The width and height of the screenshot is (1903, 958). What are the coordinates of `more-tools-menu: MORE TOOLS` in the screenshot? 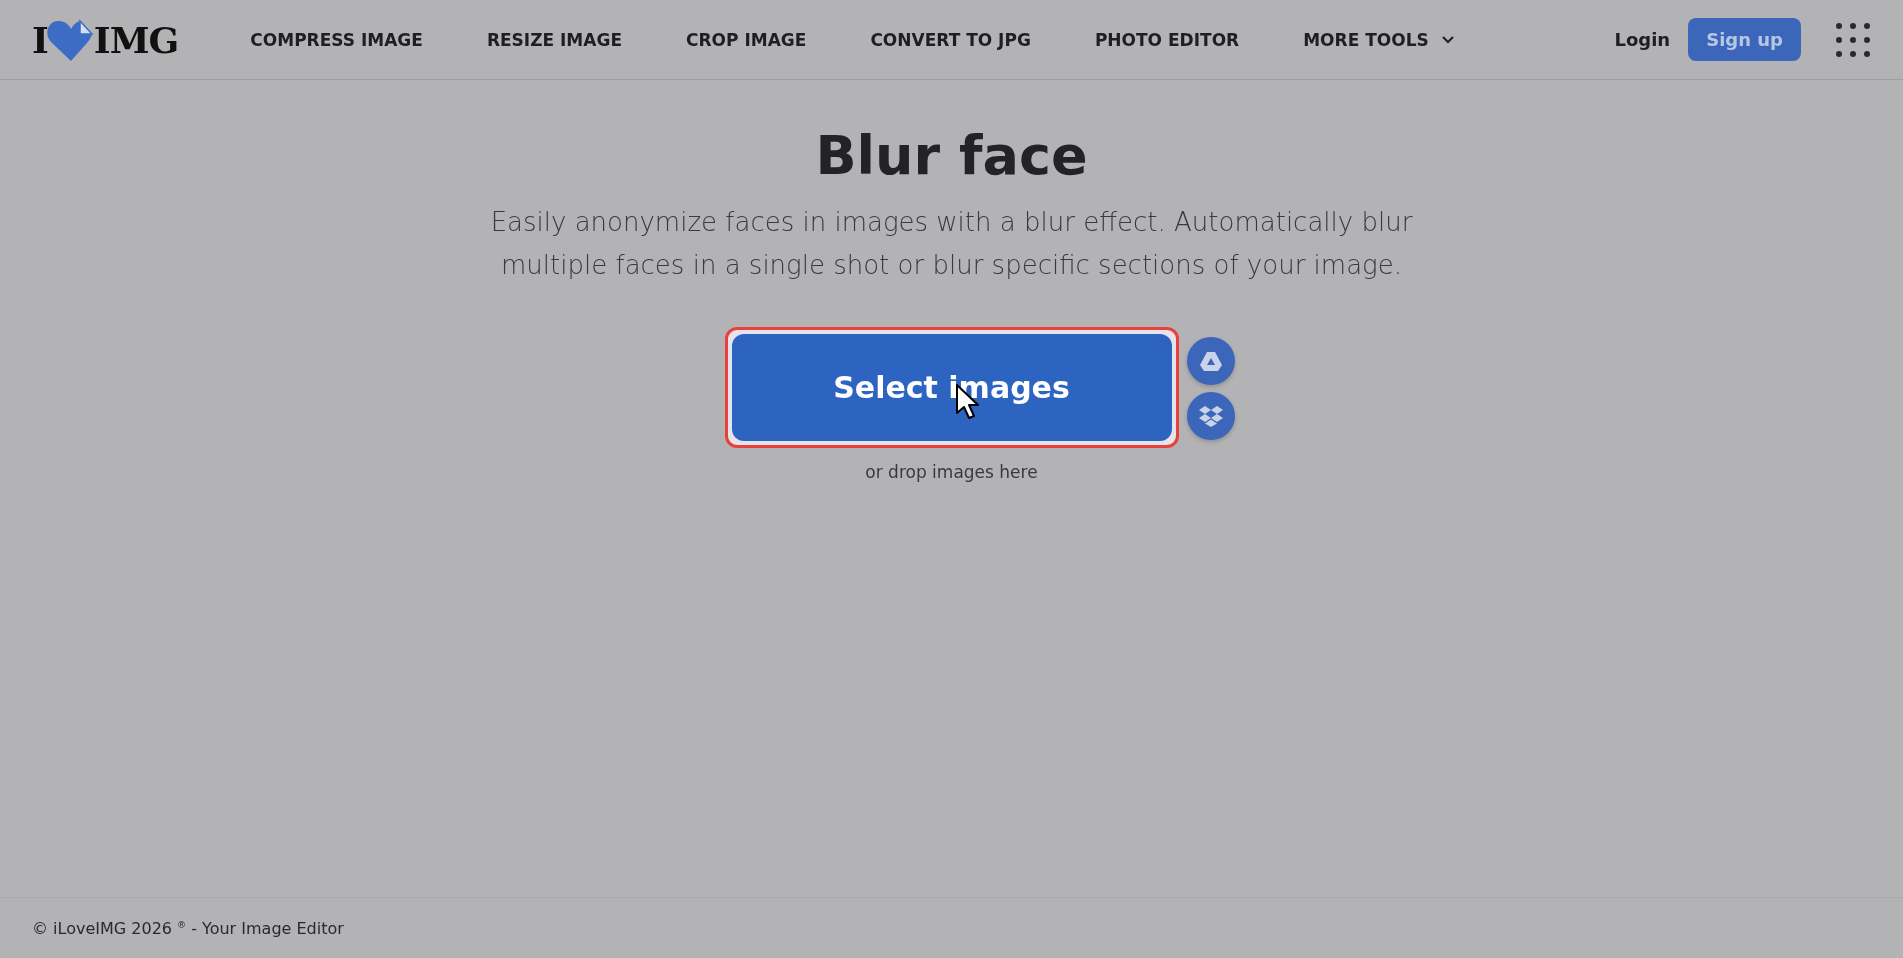 It's located at (1379, 39).